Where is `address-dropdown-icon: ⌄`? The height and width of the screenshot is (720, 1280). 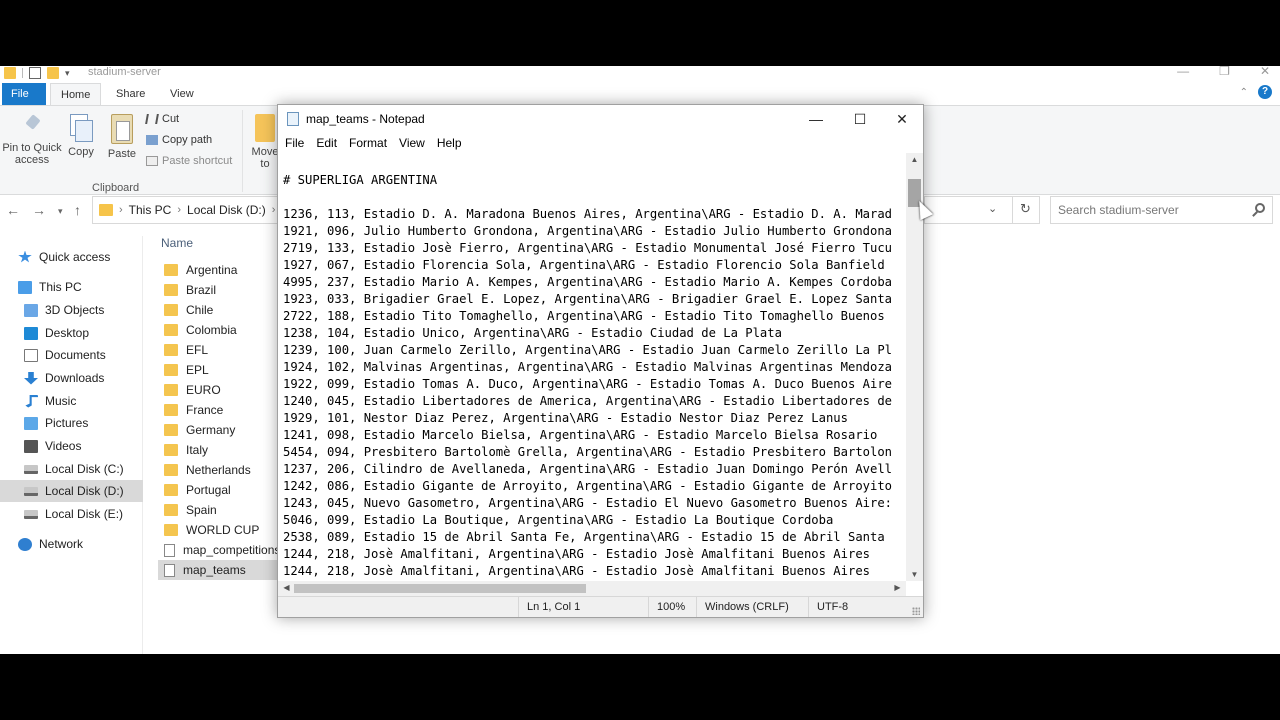
address-dropdown-icon: ⌄ is located at coordinates (992, 208).